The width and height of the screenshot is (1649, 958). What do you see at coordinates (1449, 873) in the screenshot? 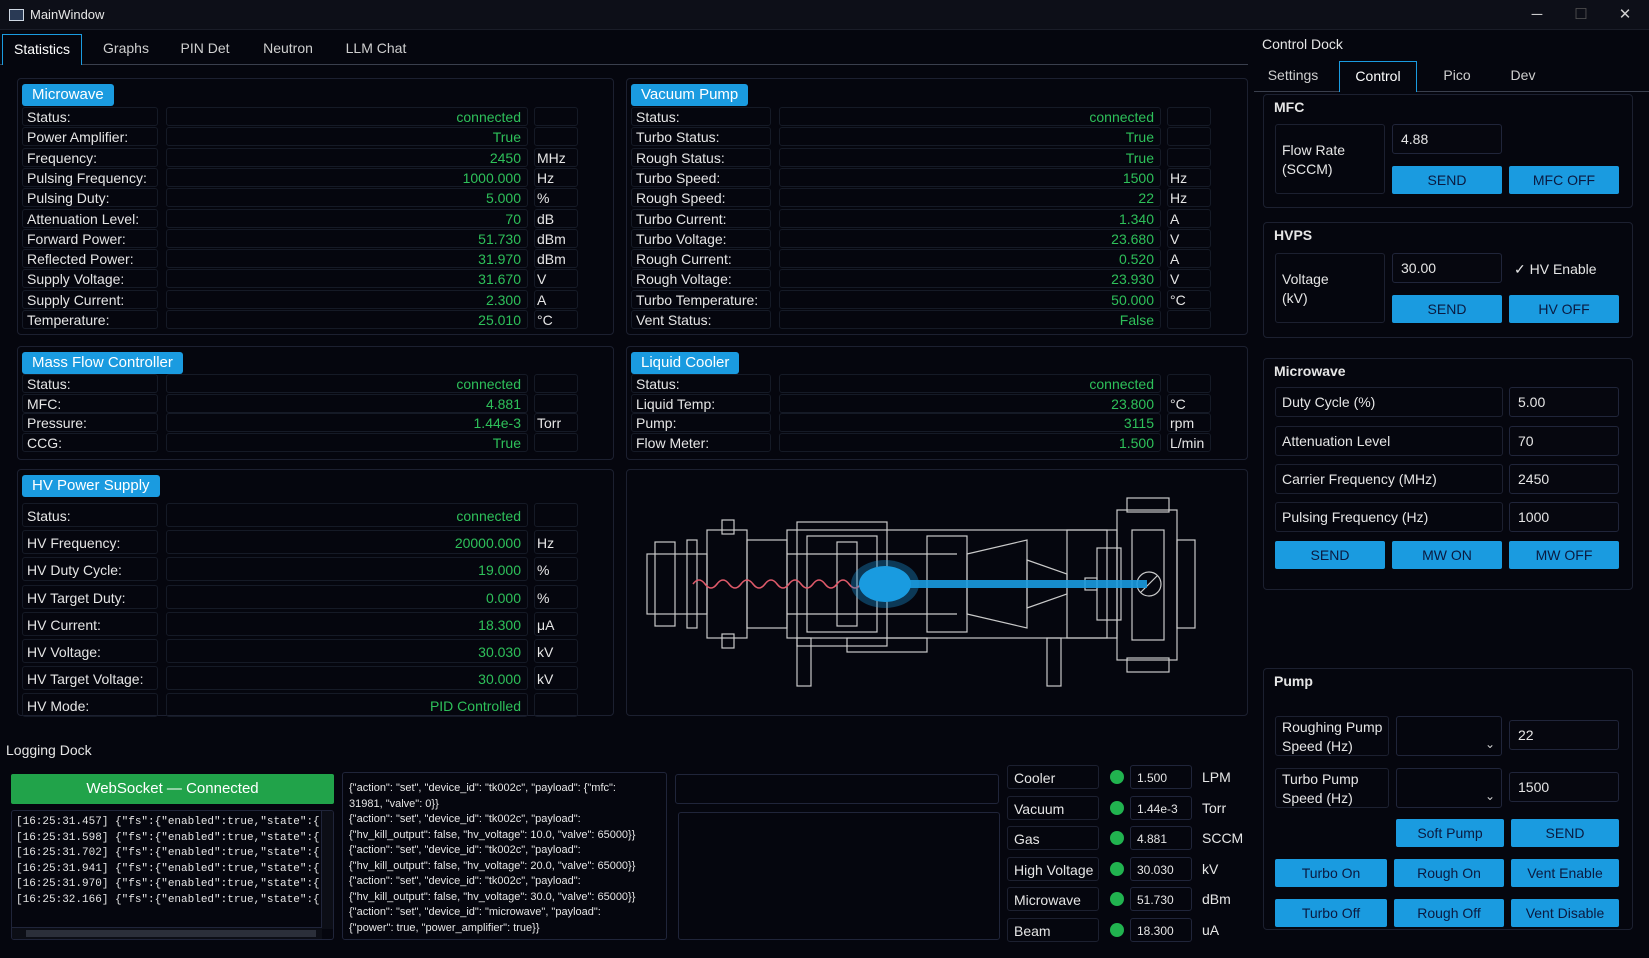
I see `rough-on-button: Rough On` at bounding box center [1449, 873].